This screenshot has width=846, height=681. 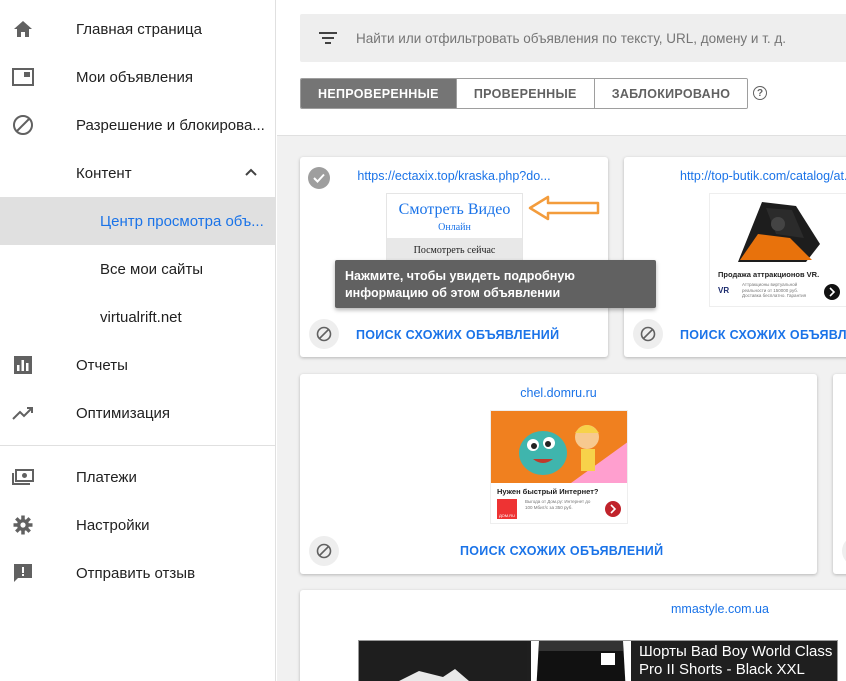 What do you see at coordinates (378, 93) in the screenshot?
I see `tab-unreviewed: НЕПРОВЕРЕННЫЕ` at bounding box center [378, 93].